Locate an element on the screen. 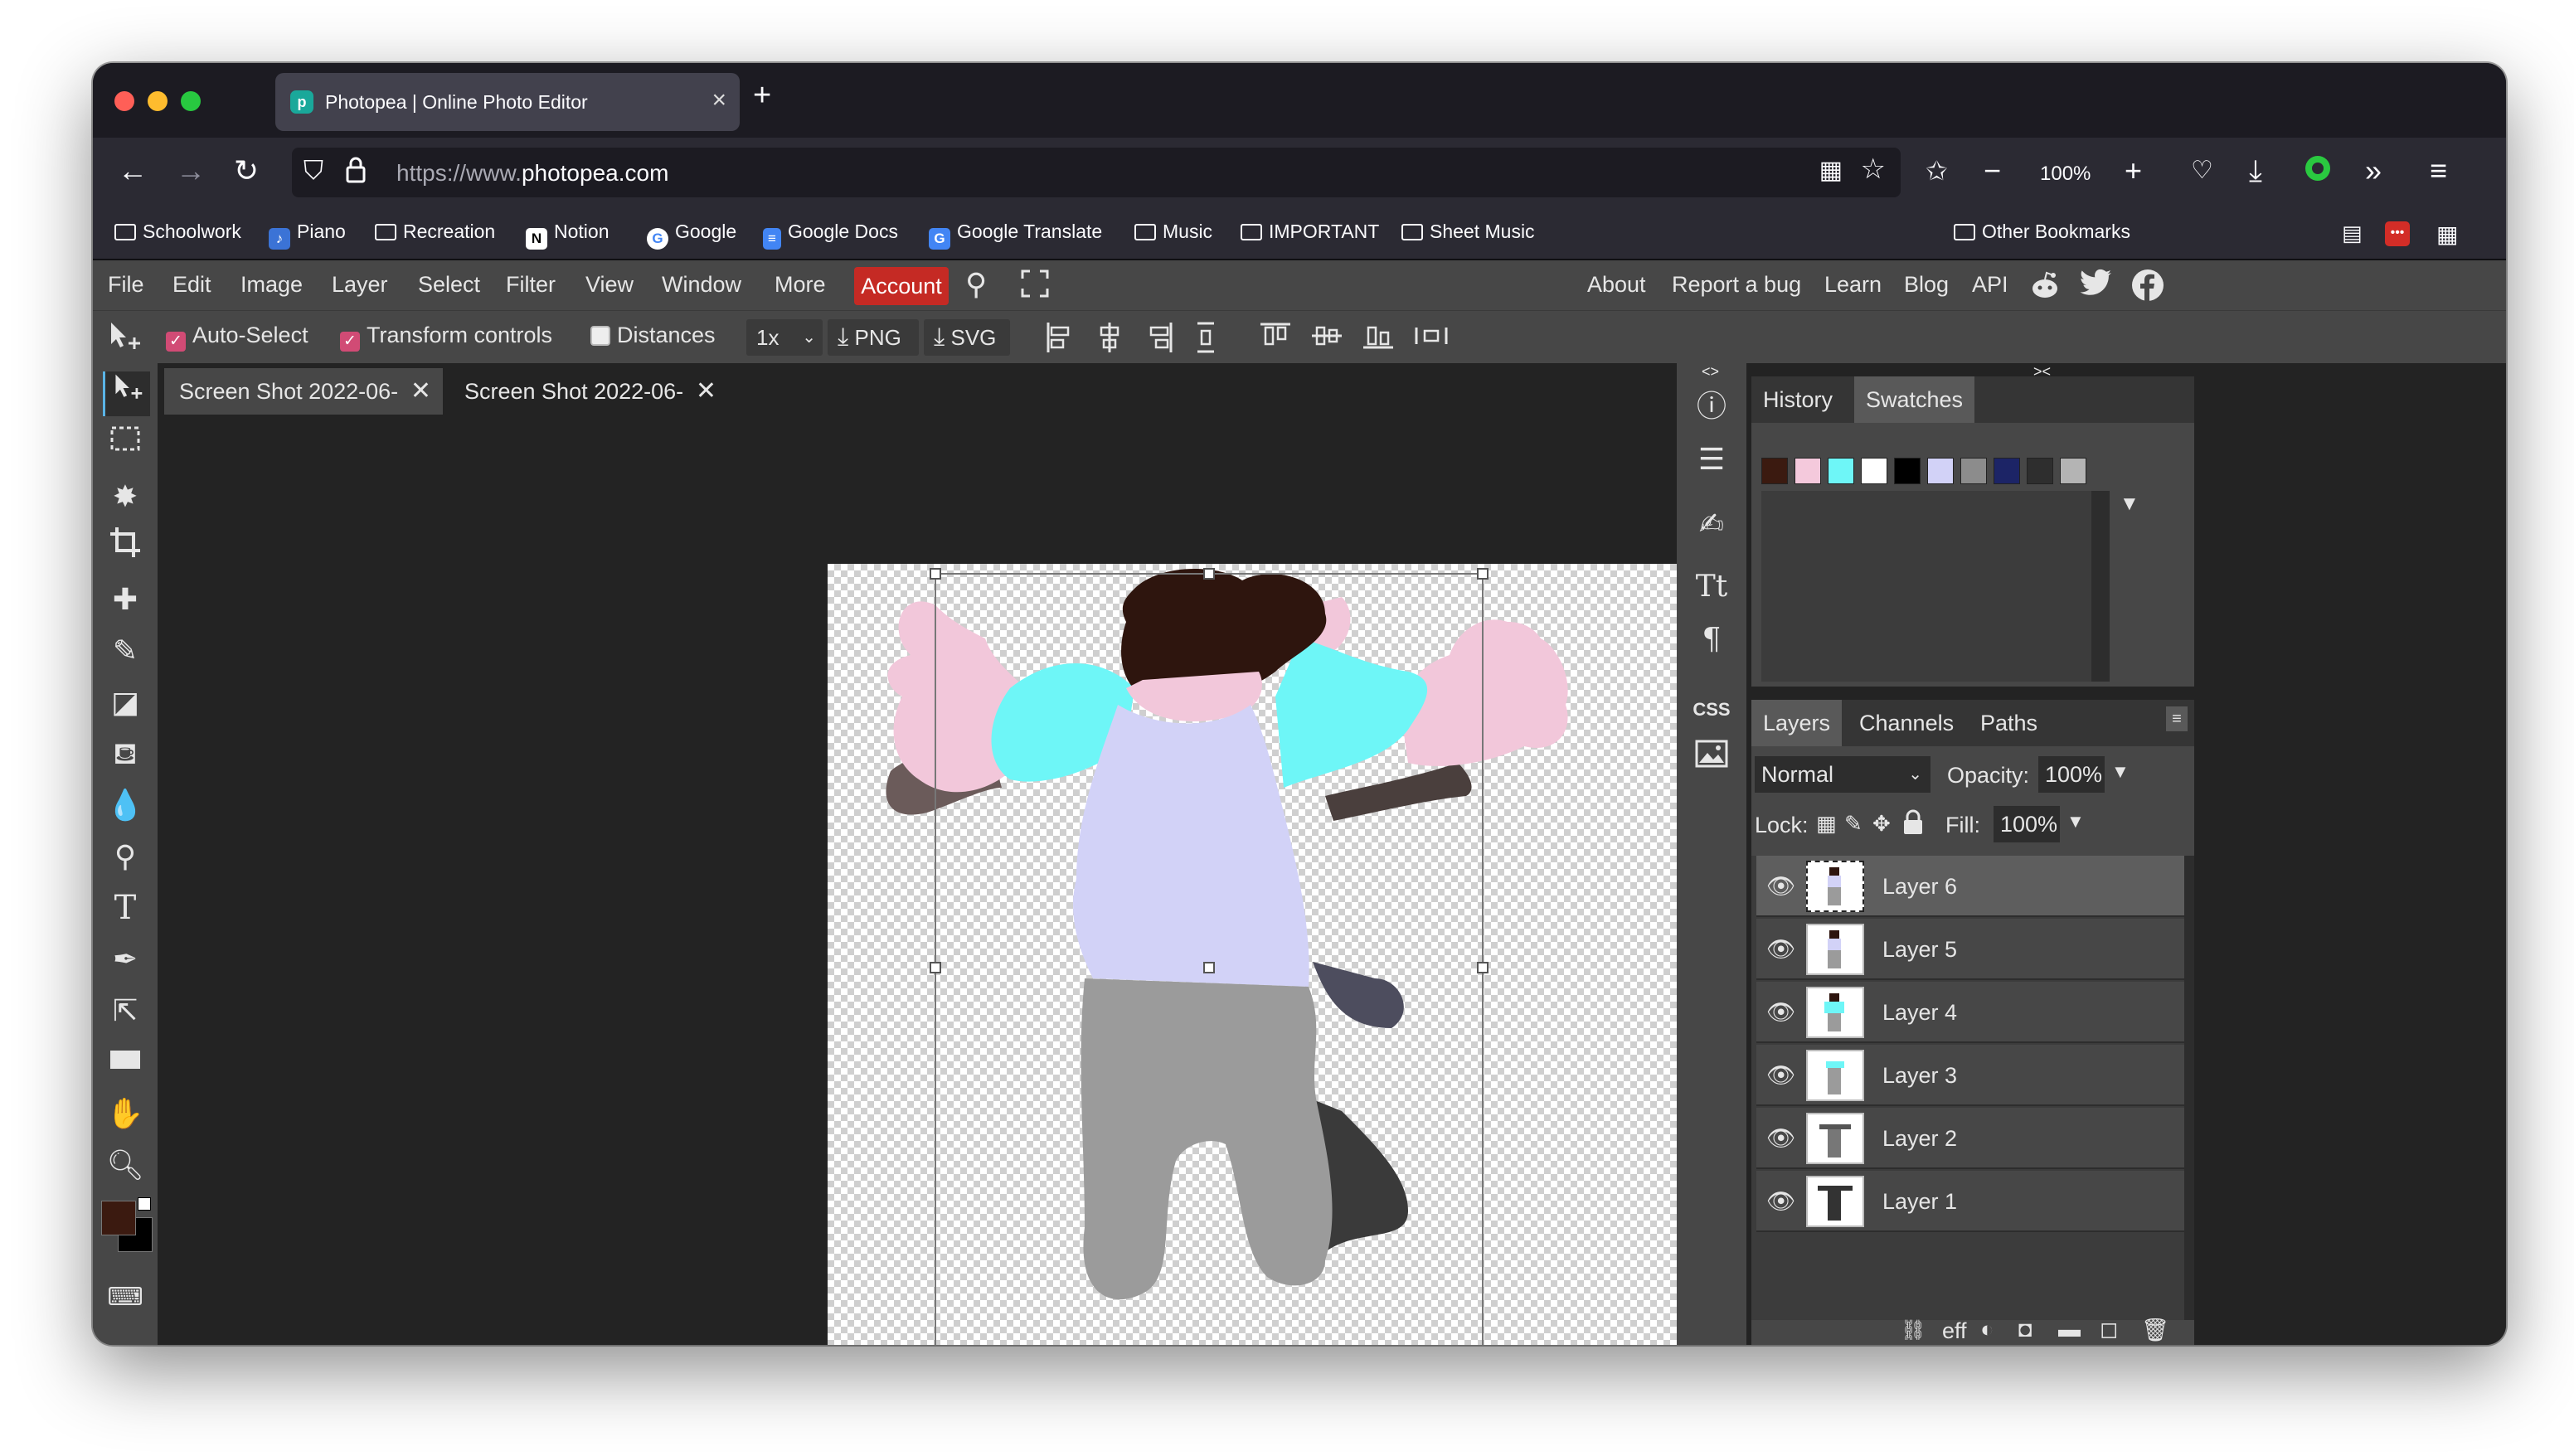 The height and width of the screenshot is (1456, 2574). transform-controls-checkbox: ✓ Transform controls is located at coordinates (446, 337).